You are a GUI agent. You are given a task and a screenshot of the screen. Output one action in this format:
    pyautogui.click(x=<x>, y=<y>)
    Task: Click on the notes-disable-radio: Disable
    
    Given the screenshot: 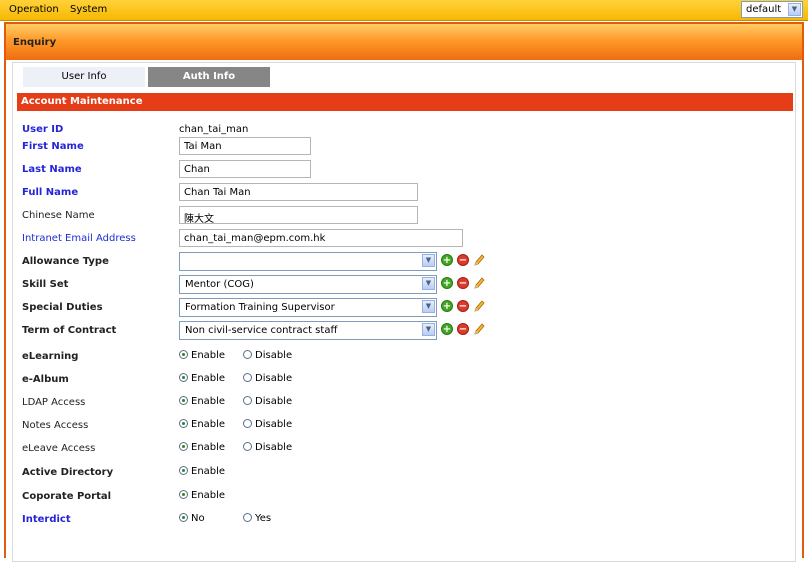 What is the action you would take?
    pyautogui.click(x=267, y=424)
    